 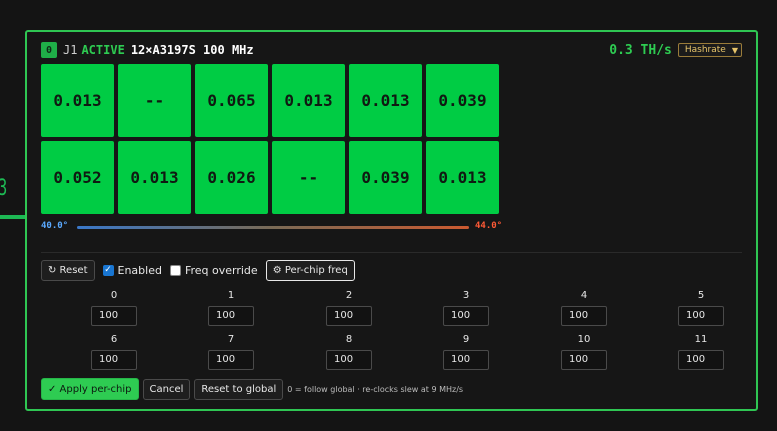 I want to click on chain-index-badge: 0, so click(x=49, y=50).